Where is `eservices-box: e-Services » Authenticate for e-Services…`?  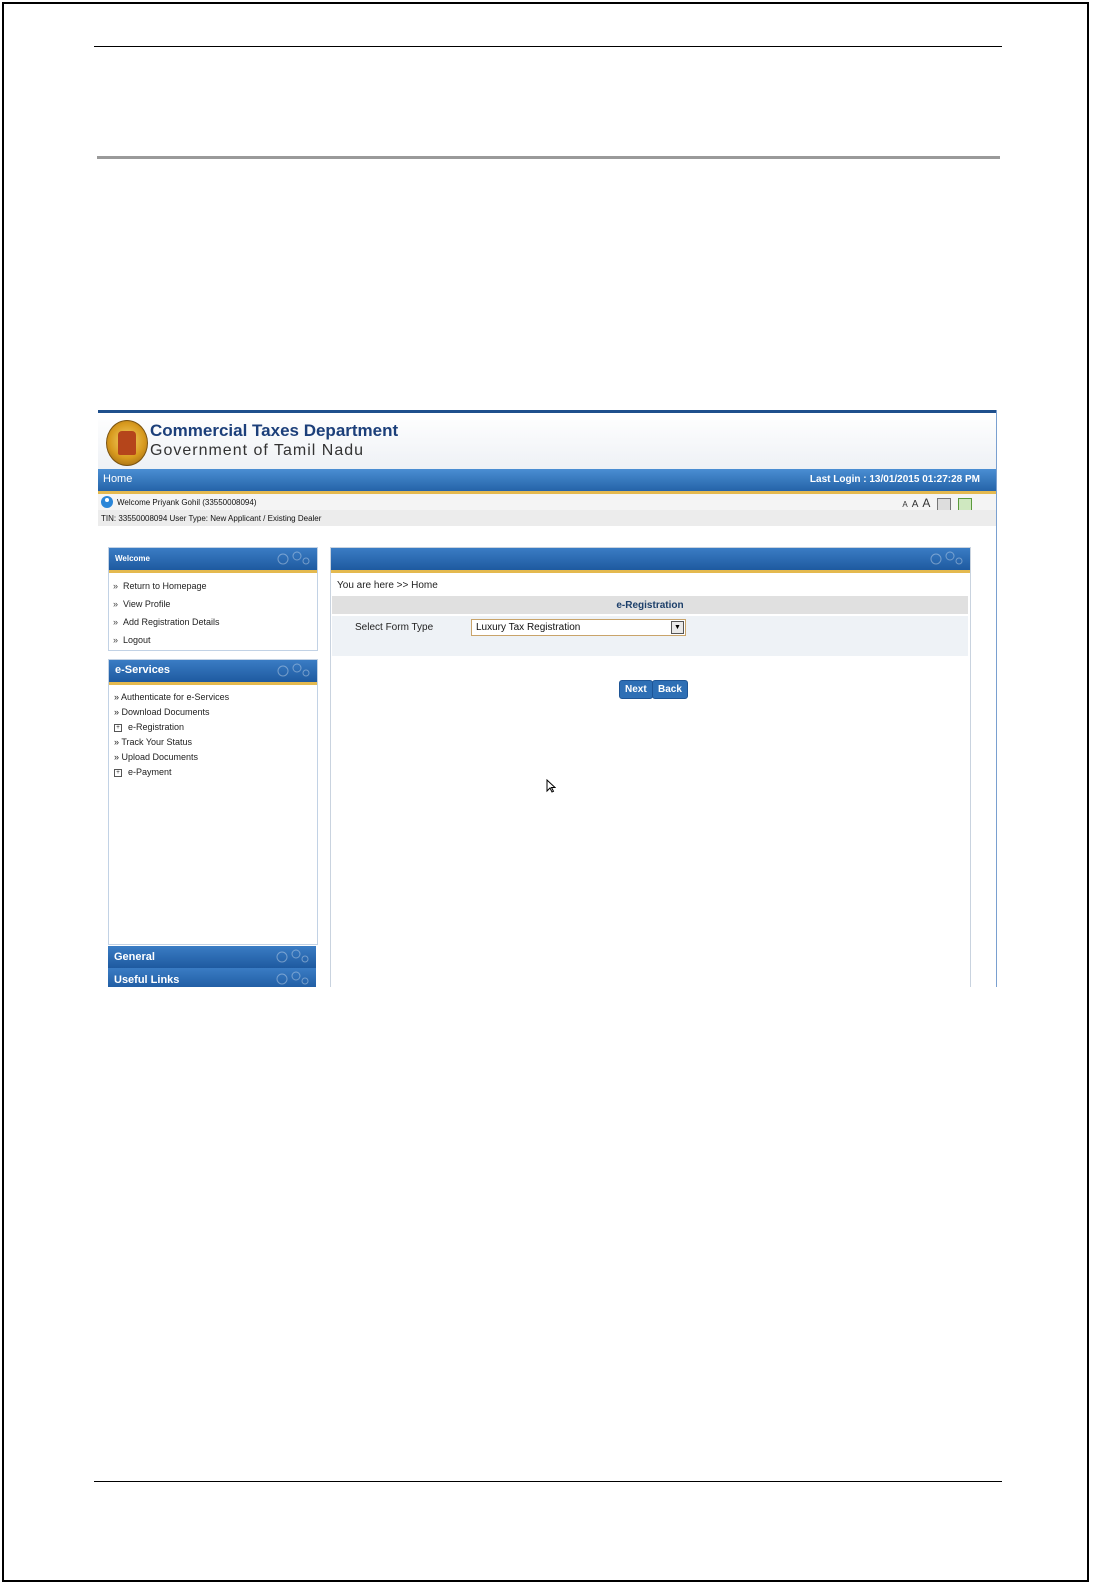 eservices-box: e-Services » Authenticate for e-Services… is located at coordinates (213, 802).